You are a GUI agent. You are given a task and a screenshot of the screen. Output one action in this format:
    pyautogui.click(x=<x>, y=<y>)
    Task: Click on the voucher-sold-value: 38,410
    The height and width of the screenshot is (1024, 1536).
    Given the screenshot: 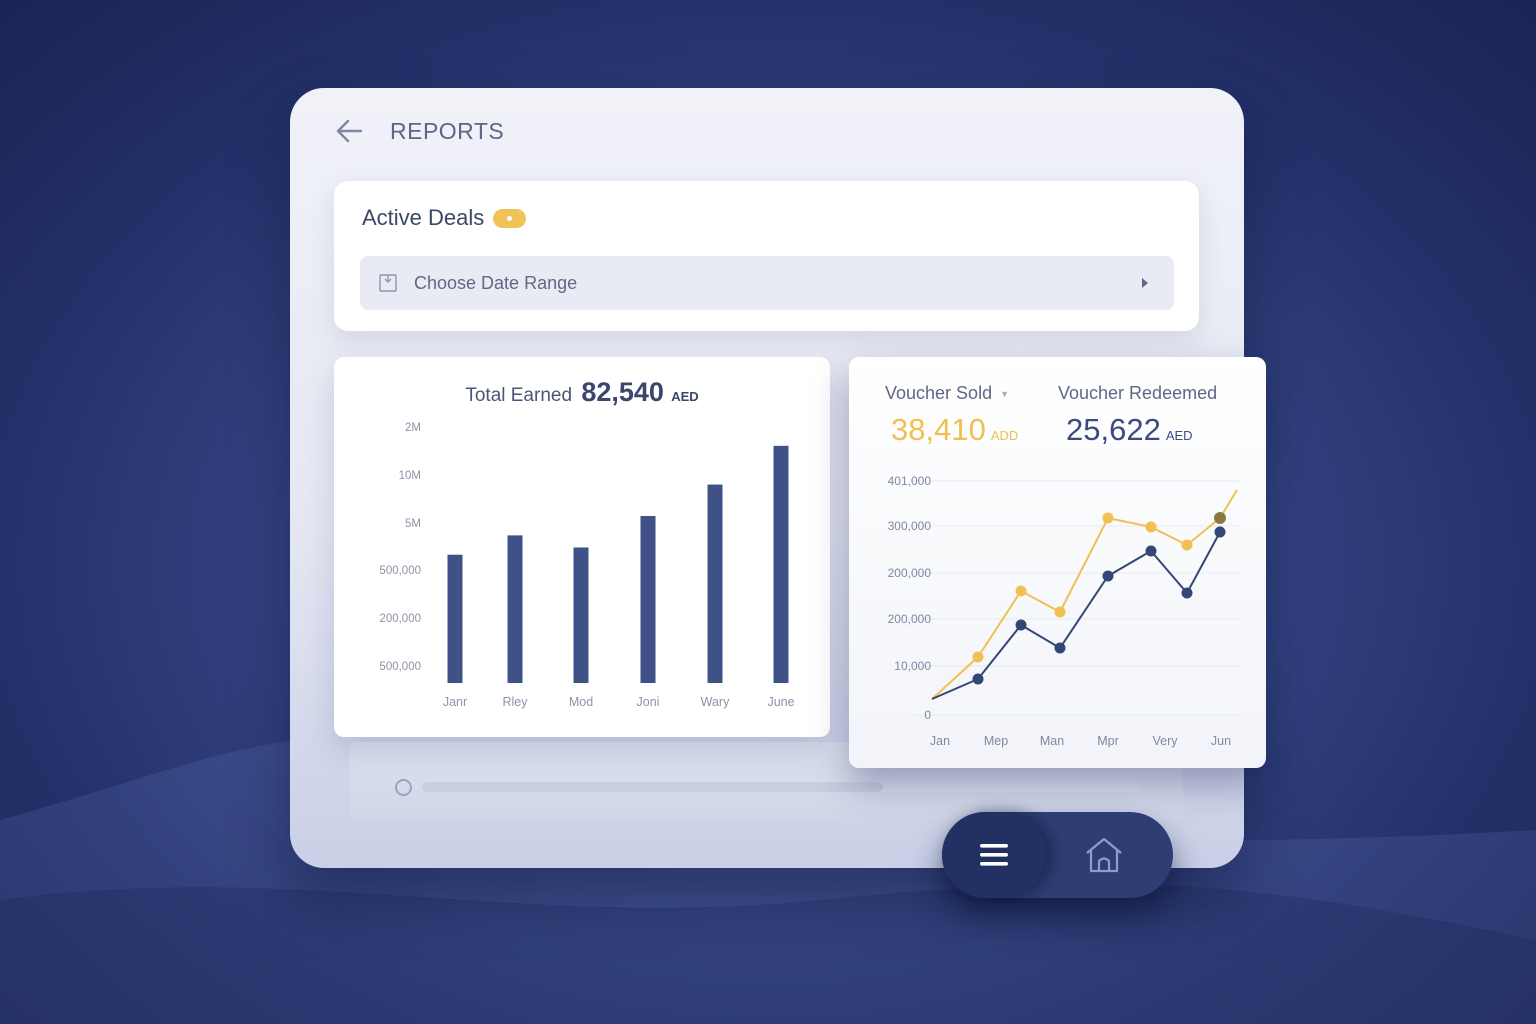 What is the action you would take?
    pyautogui.click(x=938, y=429)
    